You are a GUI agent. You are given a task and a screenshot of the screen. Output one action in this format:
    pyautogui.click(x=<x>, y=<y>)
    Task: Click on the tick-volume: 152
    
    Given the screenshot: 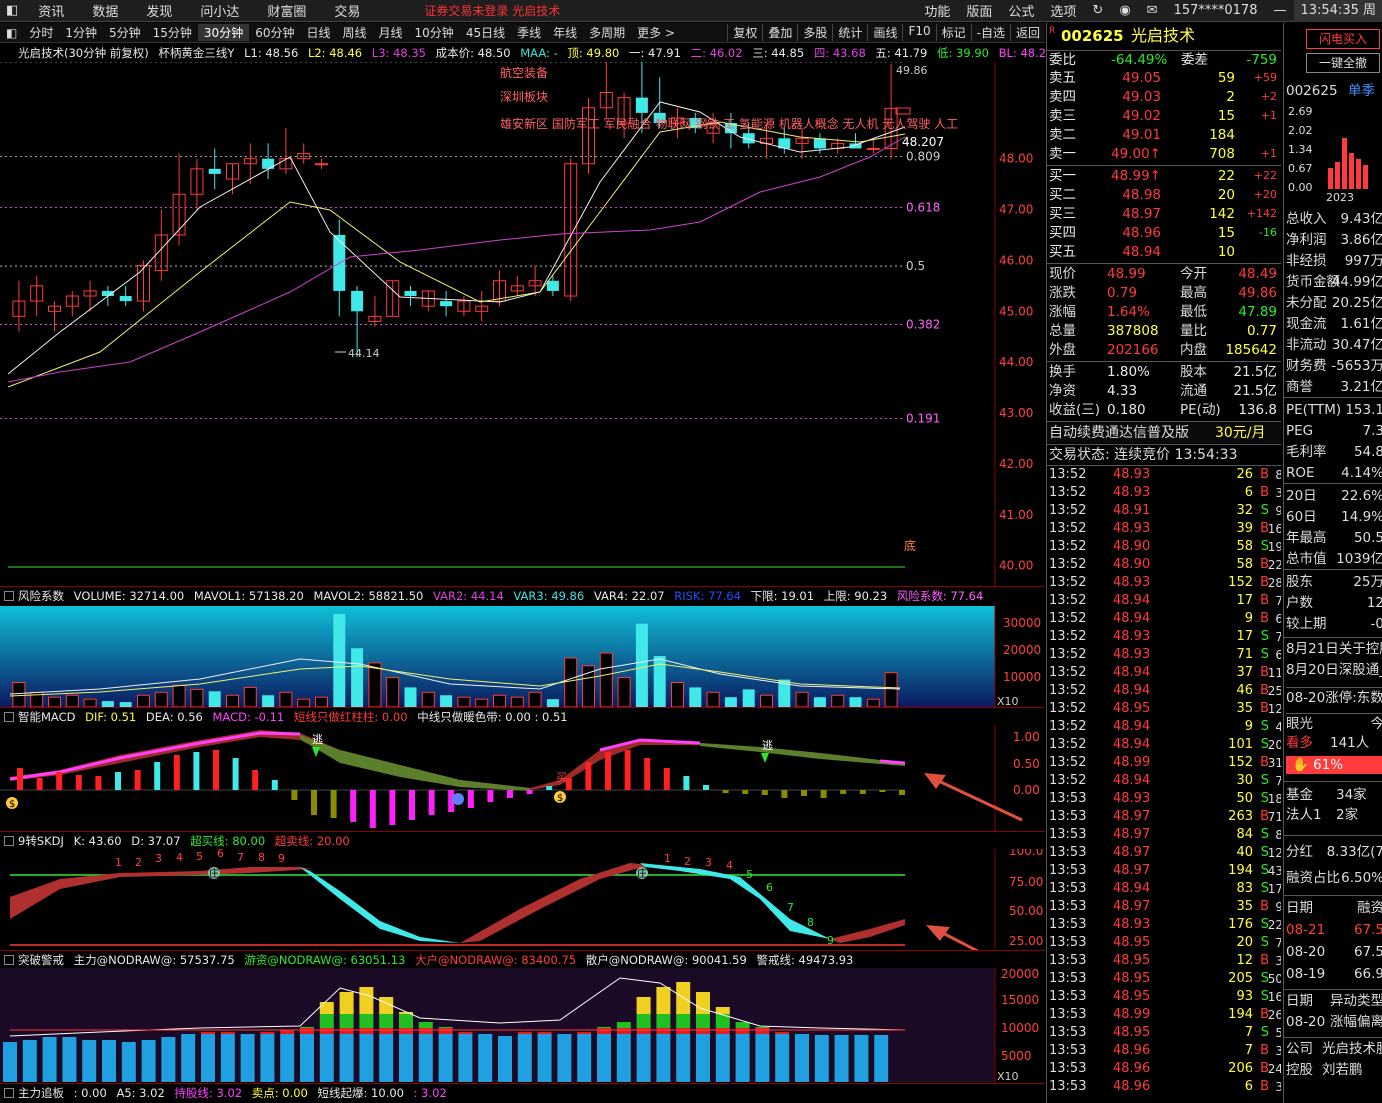 What is the action you would take?
    pyautogui.click(x=1240, y=582)
    